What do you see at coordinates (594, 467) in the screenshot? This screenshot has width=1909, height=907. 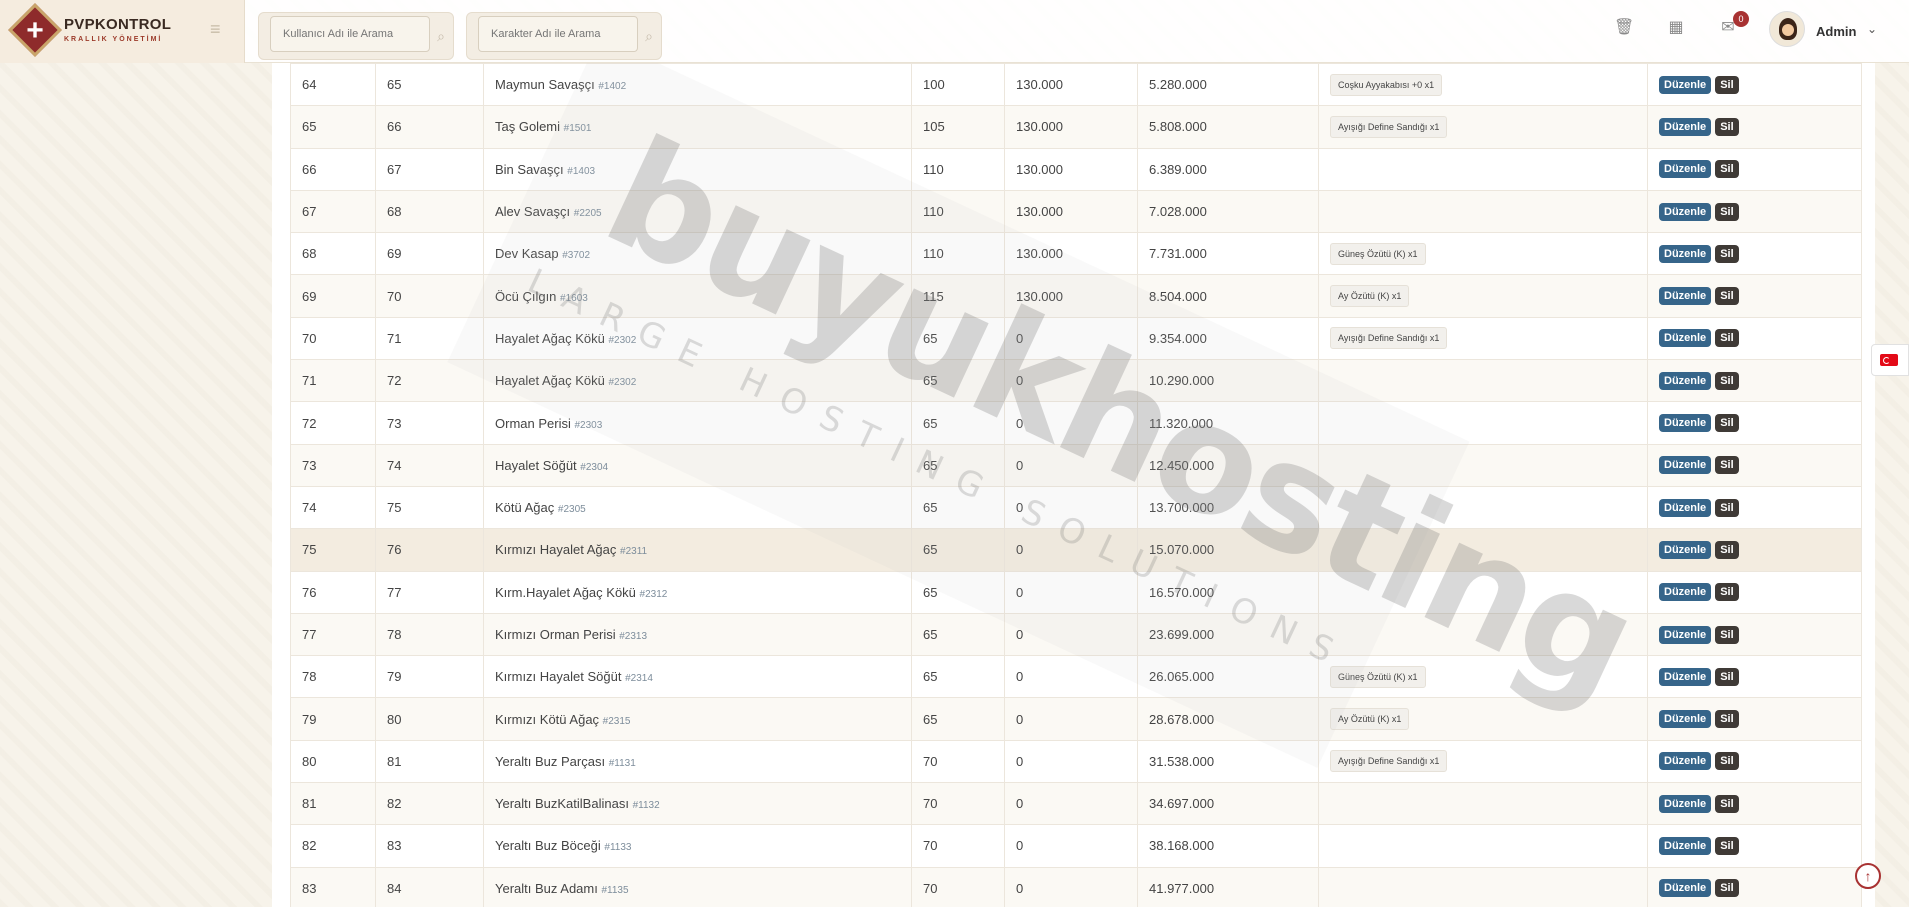 I see `mob-id: #2304` at bounding box center [594, 467].